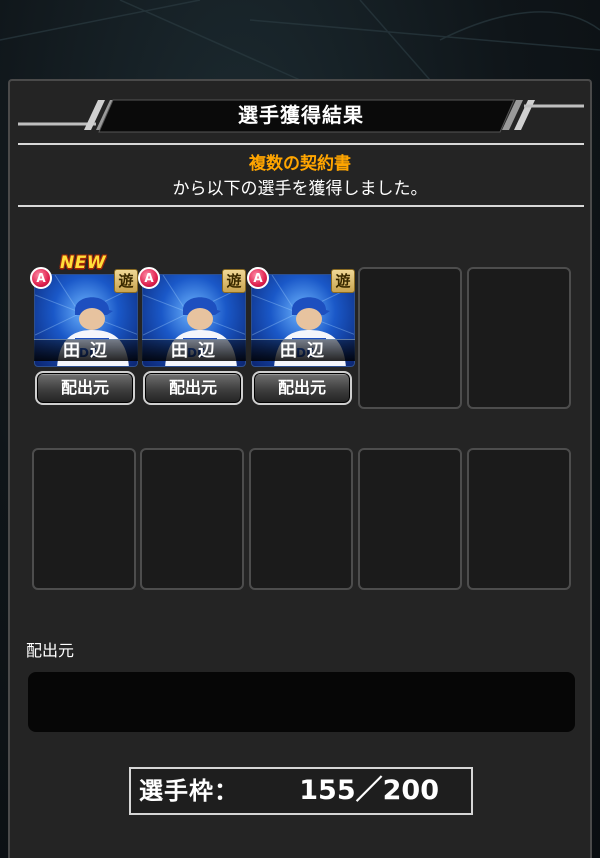 The width and height of the screenshot is (600, 858). Describe the element at coordinates (83, 263) in the screenshot. I see `new-badge: NEW` at that location.